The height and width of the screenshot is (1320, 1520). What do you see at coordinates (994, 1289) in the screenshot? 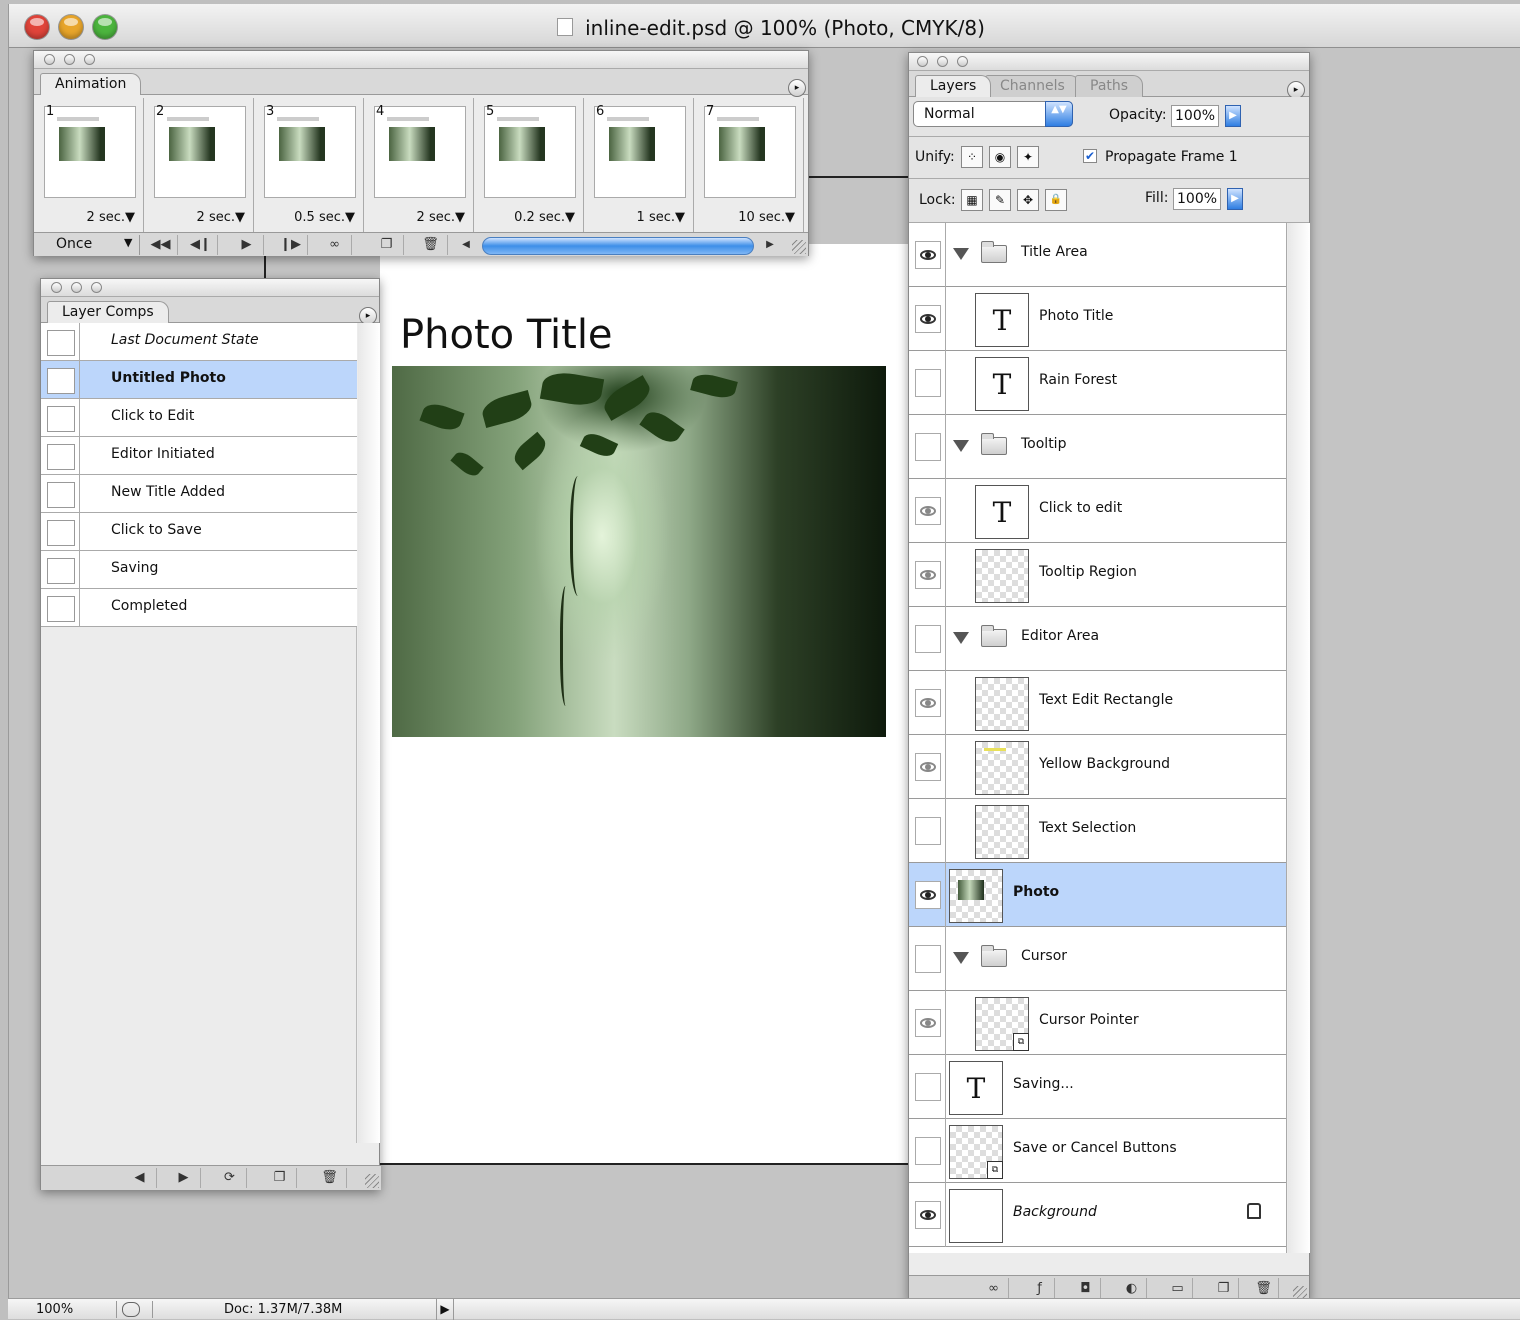
I see `link-layers-icon: ∞` at bounding box center [994, 1289].